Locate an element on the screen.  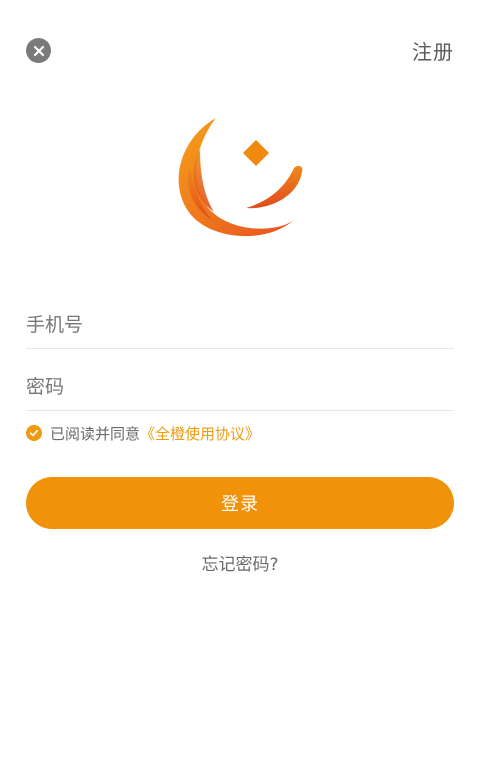
login-button: 登录 is located at coordinates (240, 503).